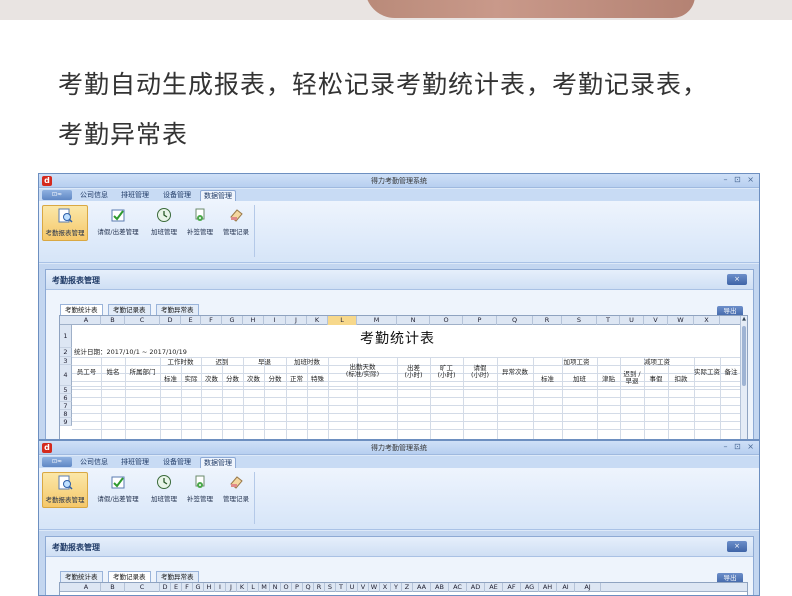 This screenshot has width=792, height=596. What do you see at coordinates (440, 587) in the screenshot?
I see `column-header-ab: AB` at bounding box center [440, 587].